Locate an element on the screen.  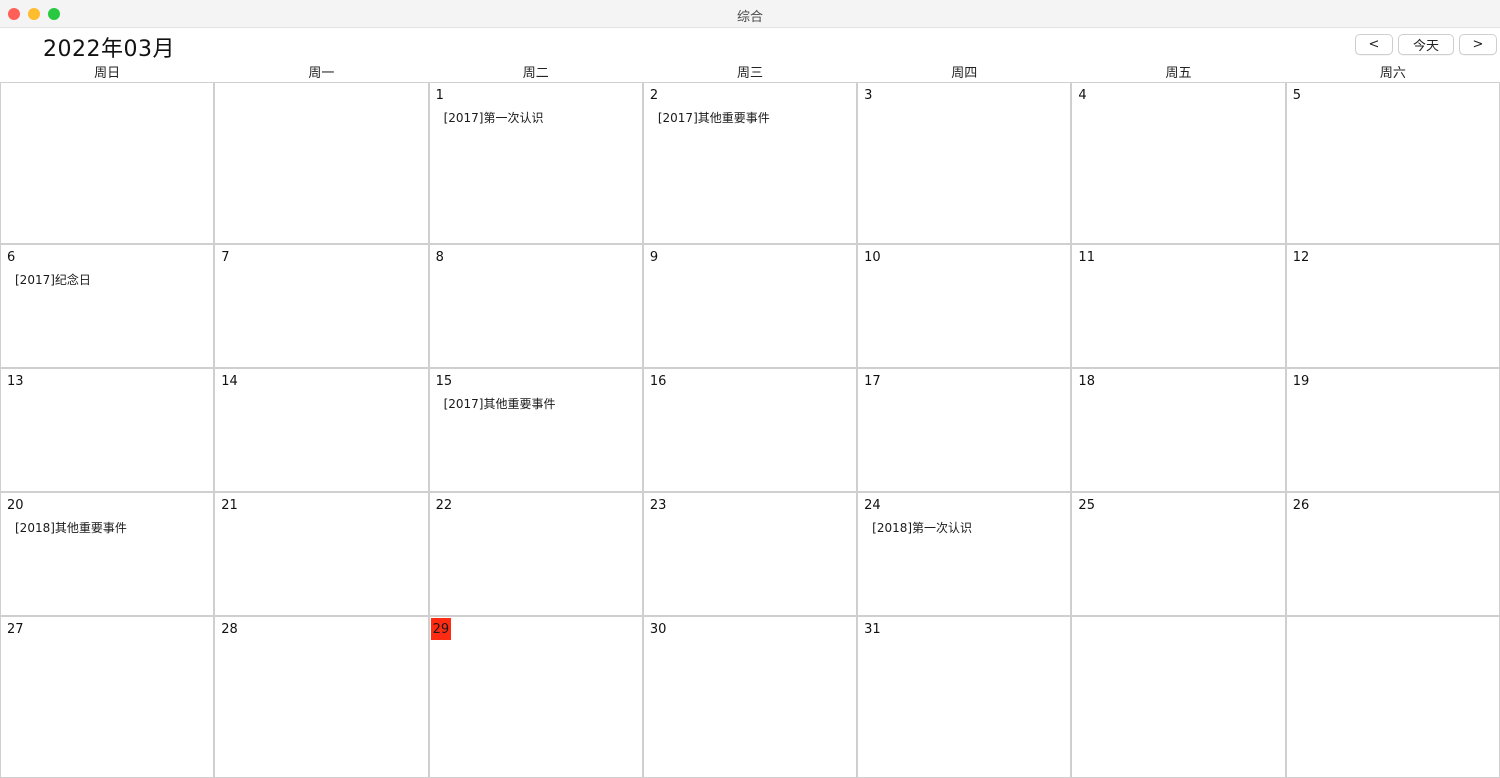
day-cell: 24 [2018]第一次认识 is located at coordinates (964, 554).